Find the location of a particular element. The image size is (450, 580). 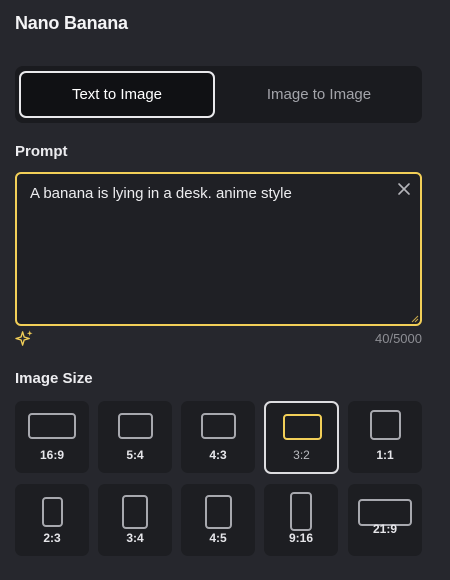

resize-handle-icon is located at coordinates (415, 319).